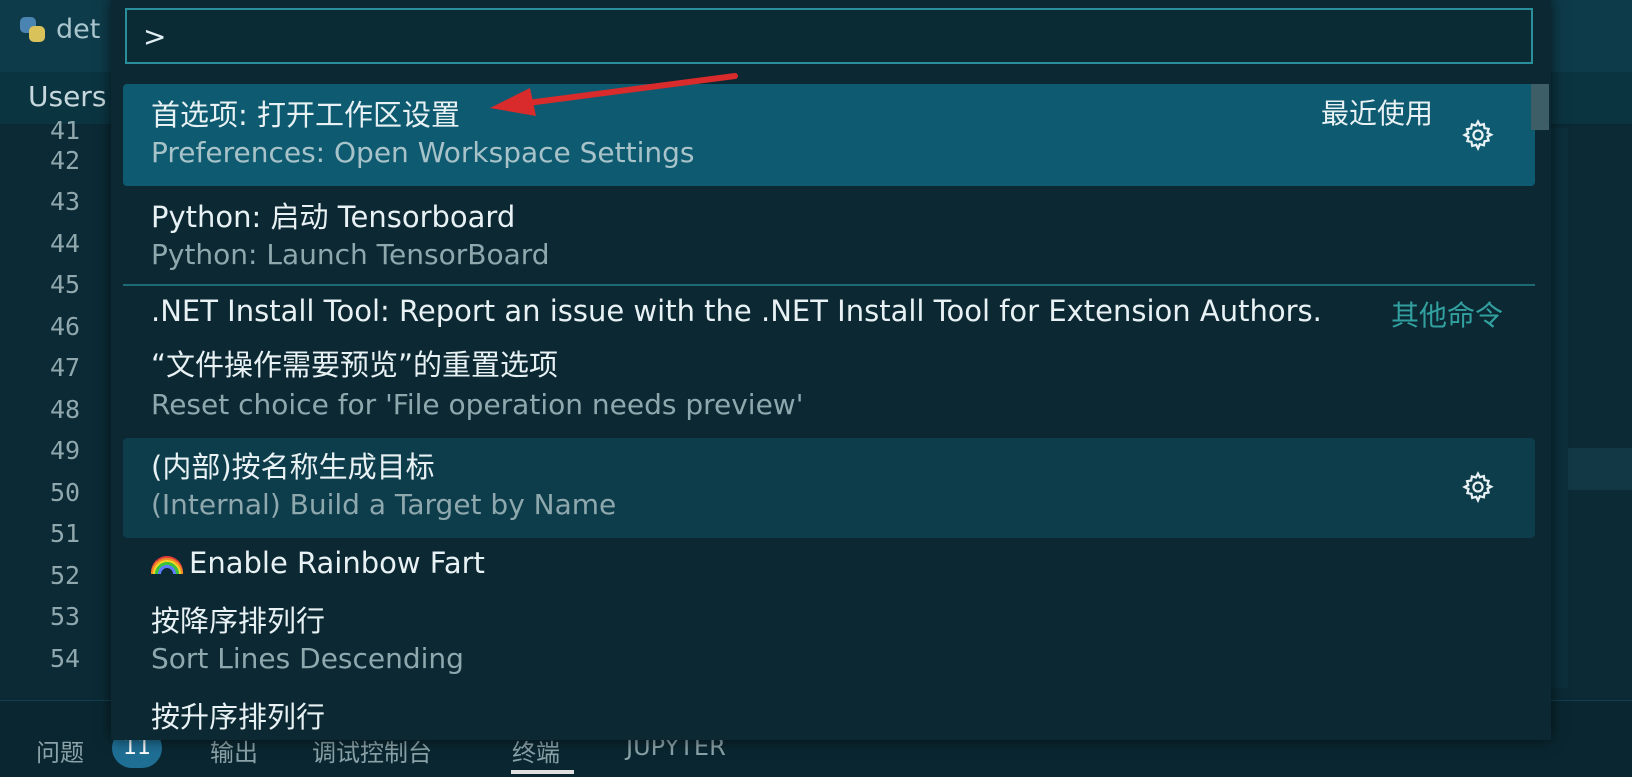 Image resolution: width=1632 pixels, height=777 pixels. What do you see at coordinates (238, 717) in the screenshot?
I see `command-label: 按升序排列行` at bounding box center [238, 717].